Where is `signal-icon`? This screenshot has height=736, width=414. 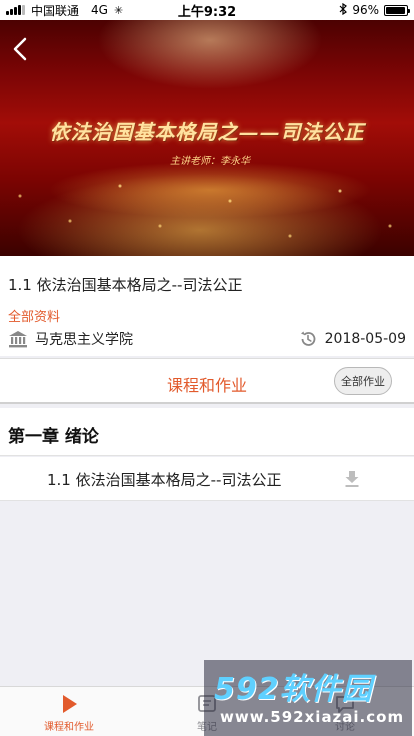
signal-icon is located at coordinates (15, 10).